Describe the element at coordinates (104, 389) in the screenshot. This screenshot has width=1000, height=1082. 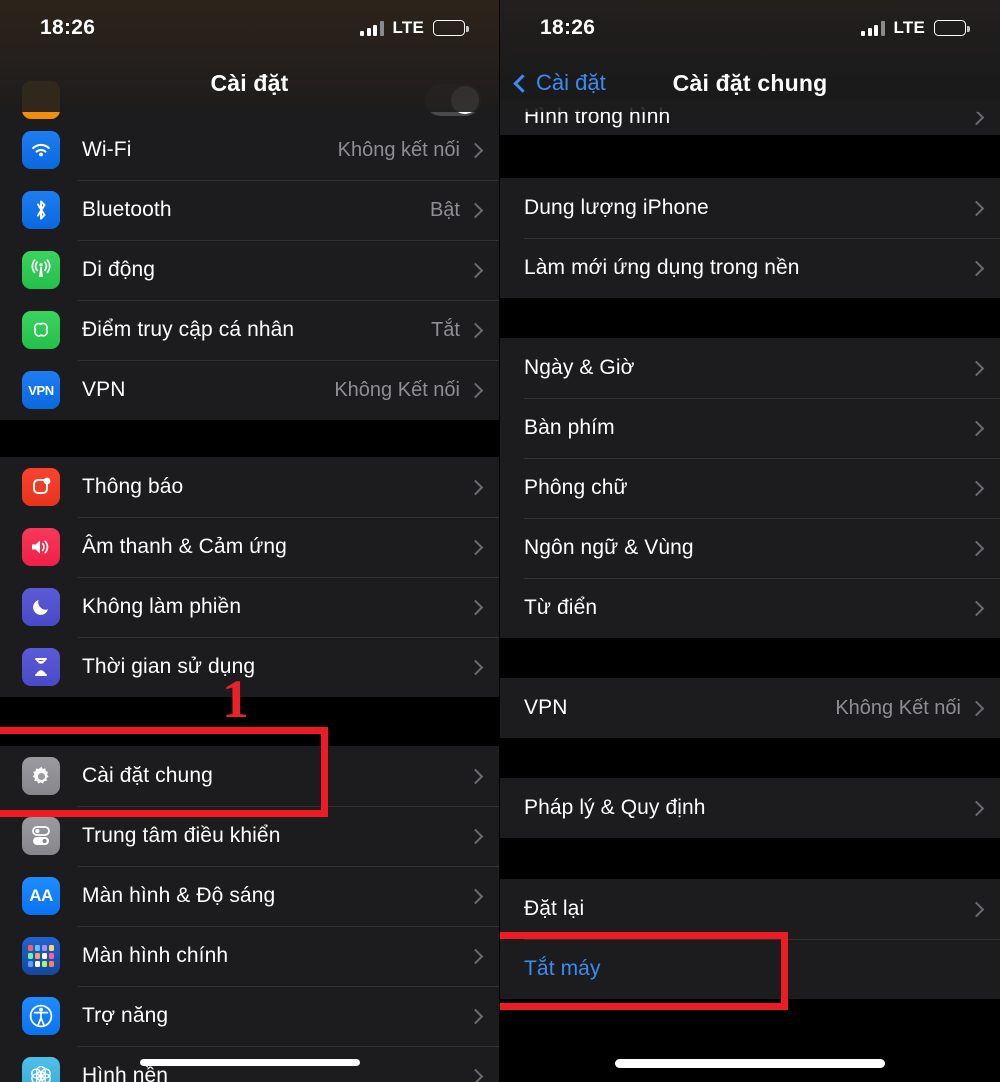
I see `sidebar-item-label: VPN` at that location.